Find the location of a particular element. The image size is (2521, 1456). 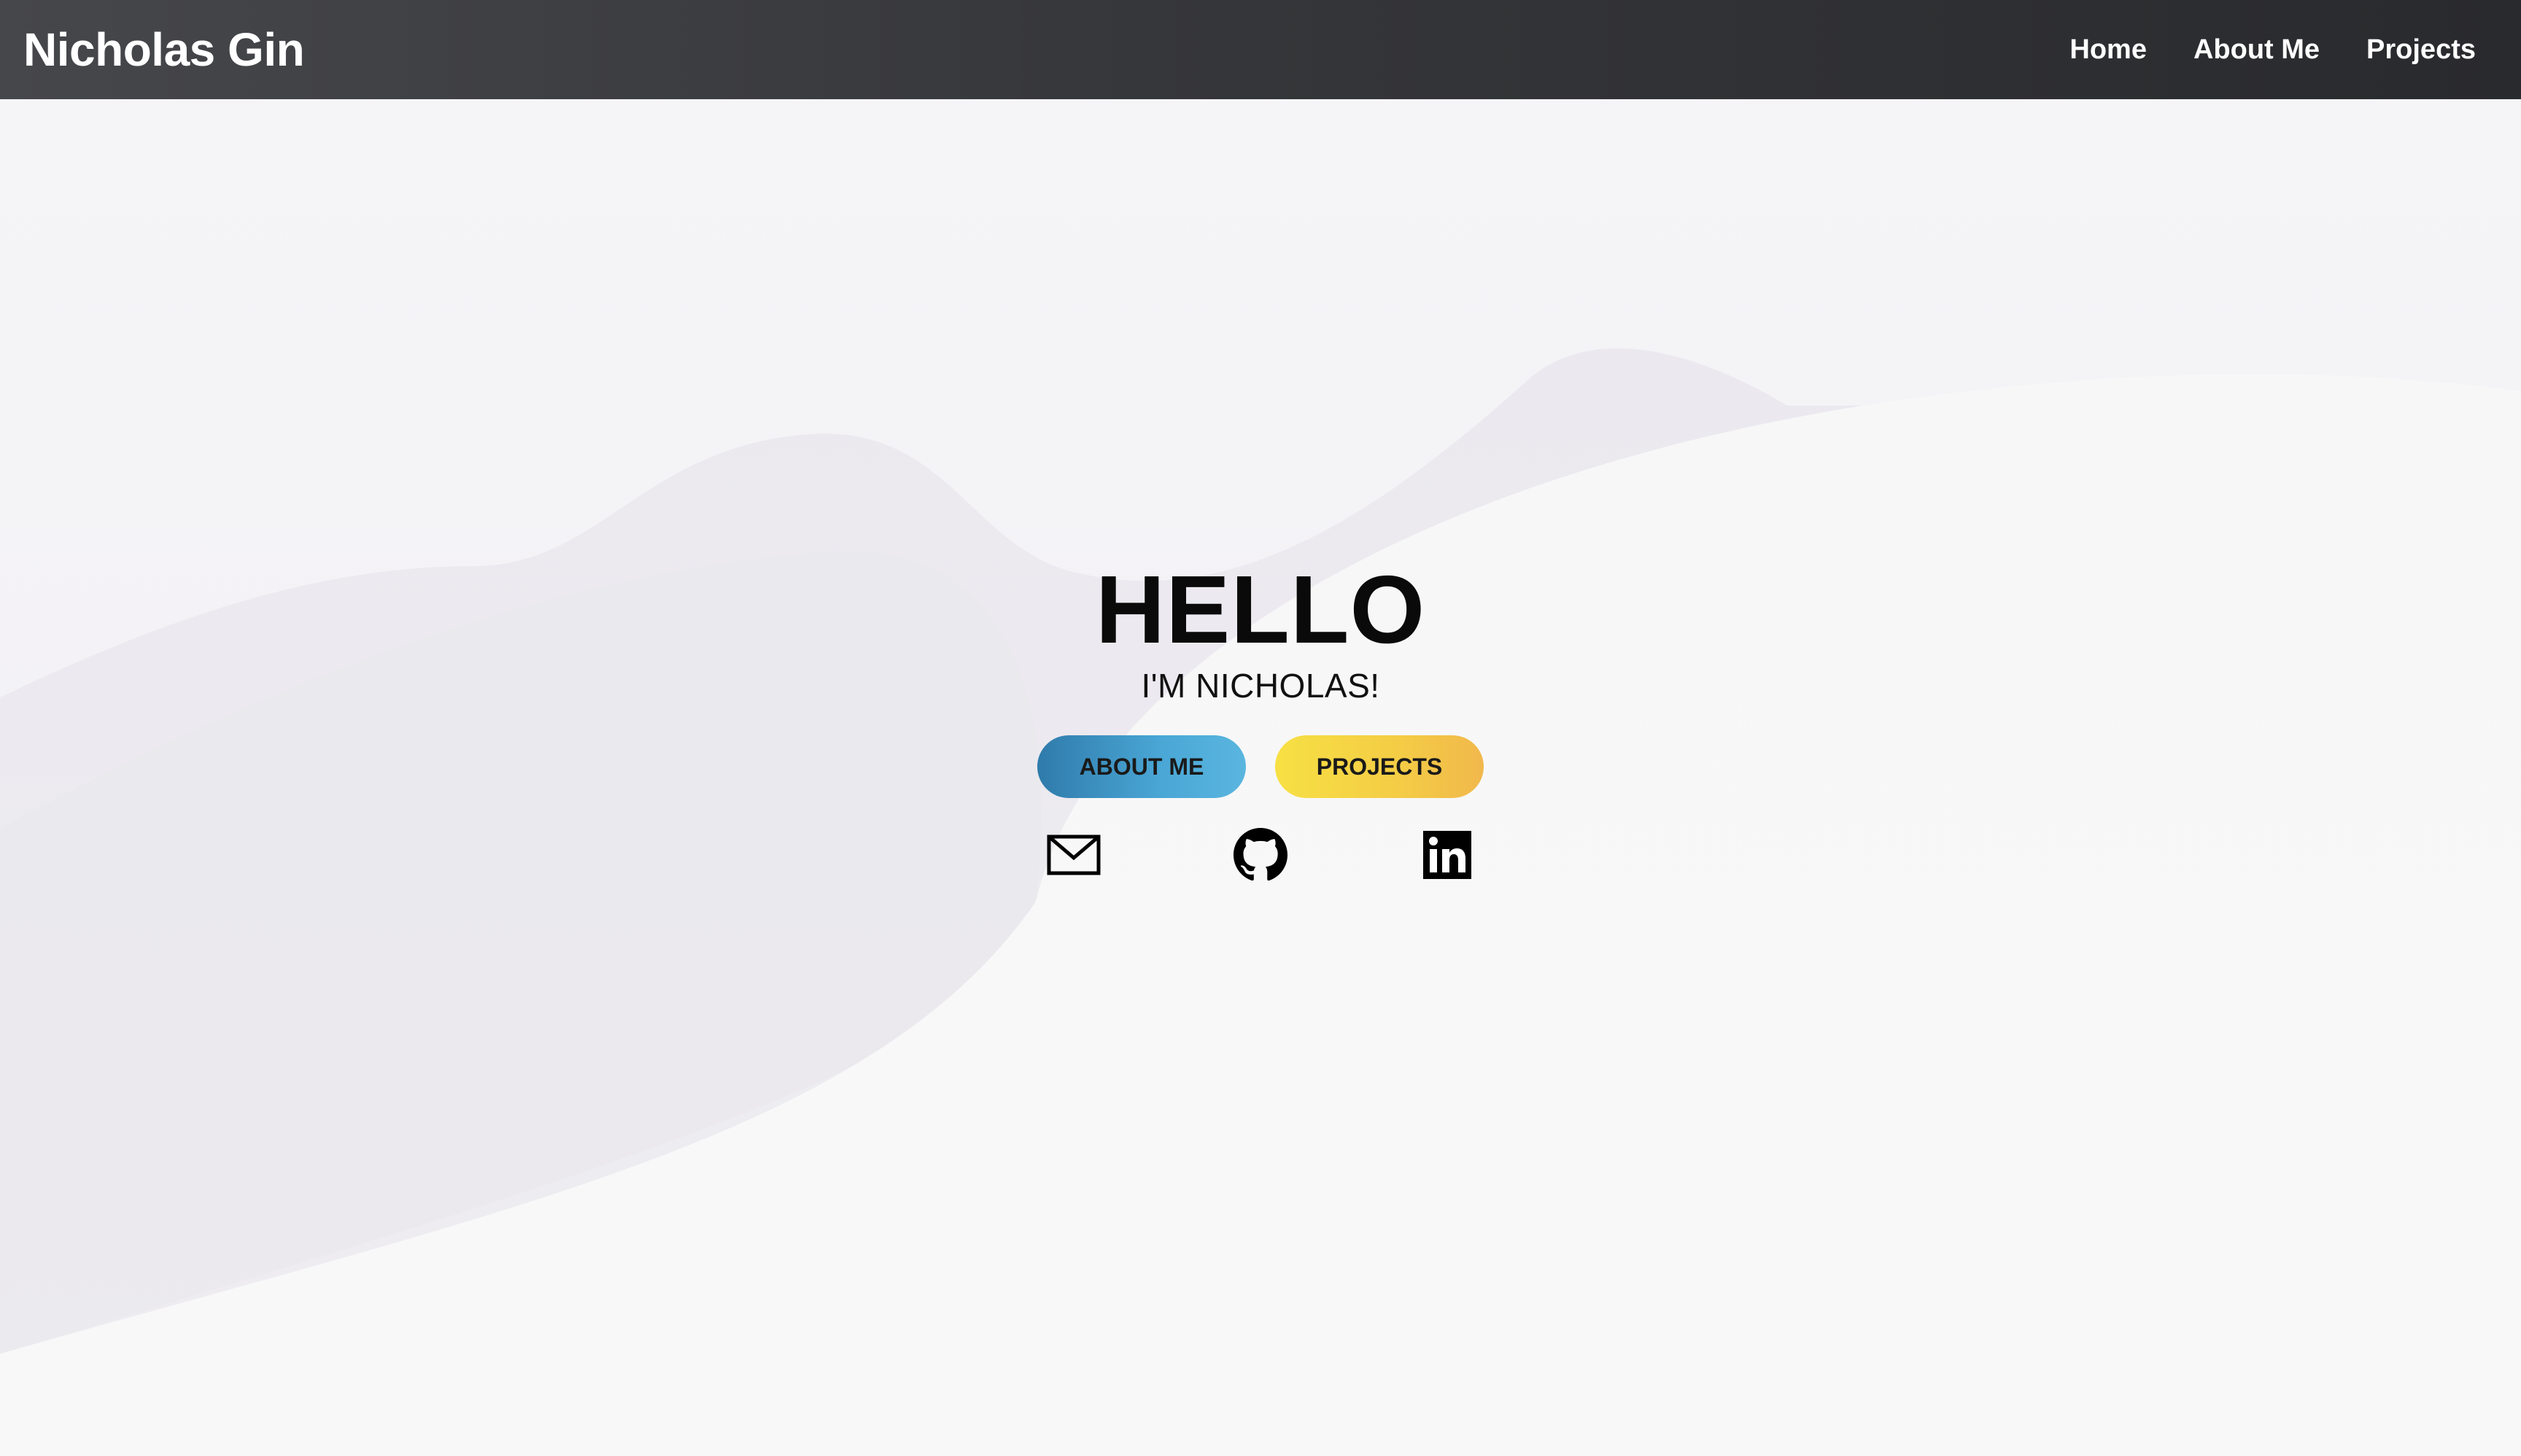

nav-link-about-me: About Me is located at coordinates (2256, 50).